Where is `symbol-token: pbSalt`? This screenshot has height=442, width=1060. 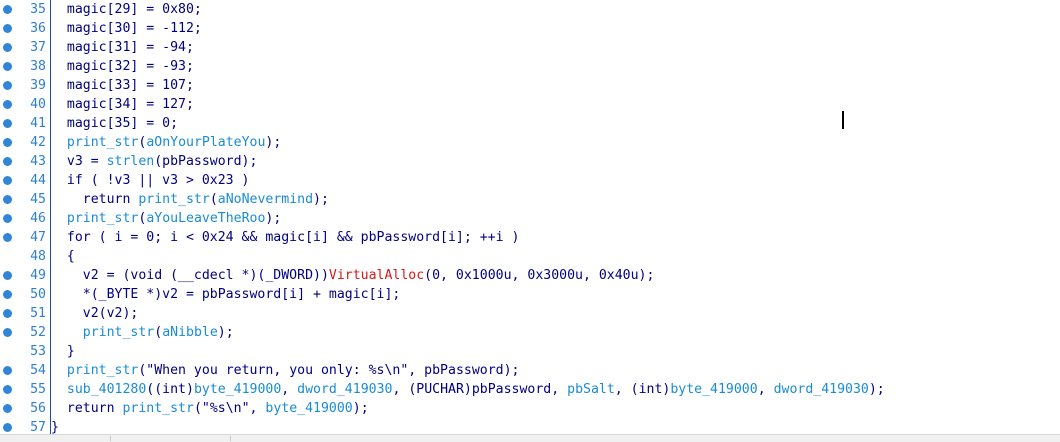
symbol-token: pbSalt is located at coordinates (591, 389).